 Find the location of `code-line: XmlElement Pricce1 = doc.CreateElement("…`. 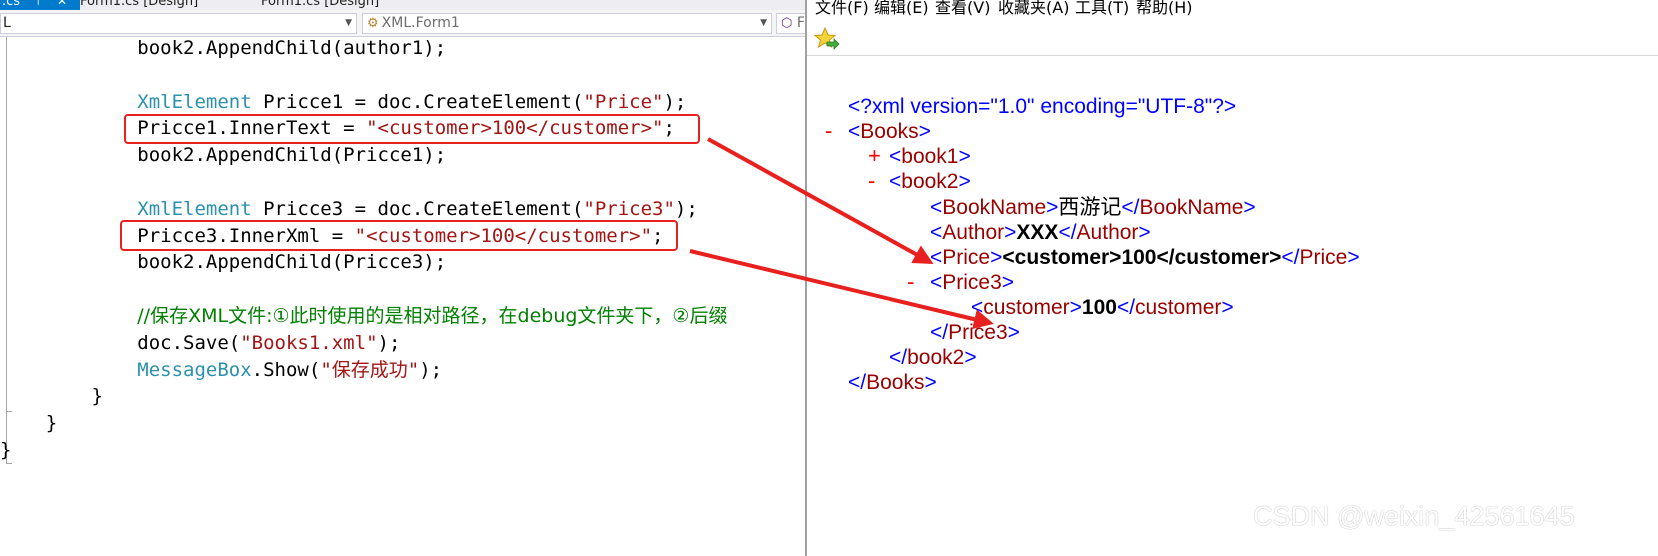

code-line: XmlElement Pricce1 = doc.CreateElement("… is located at coordinates (343, 102).